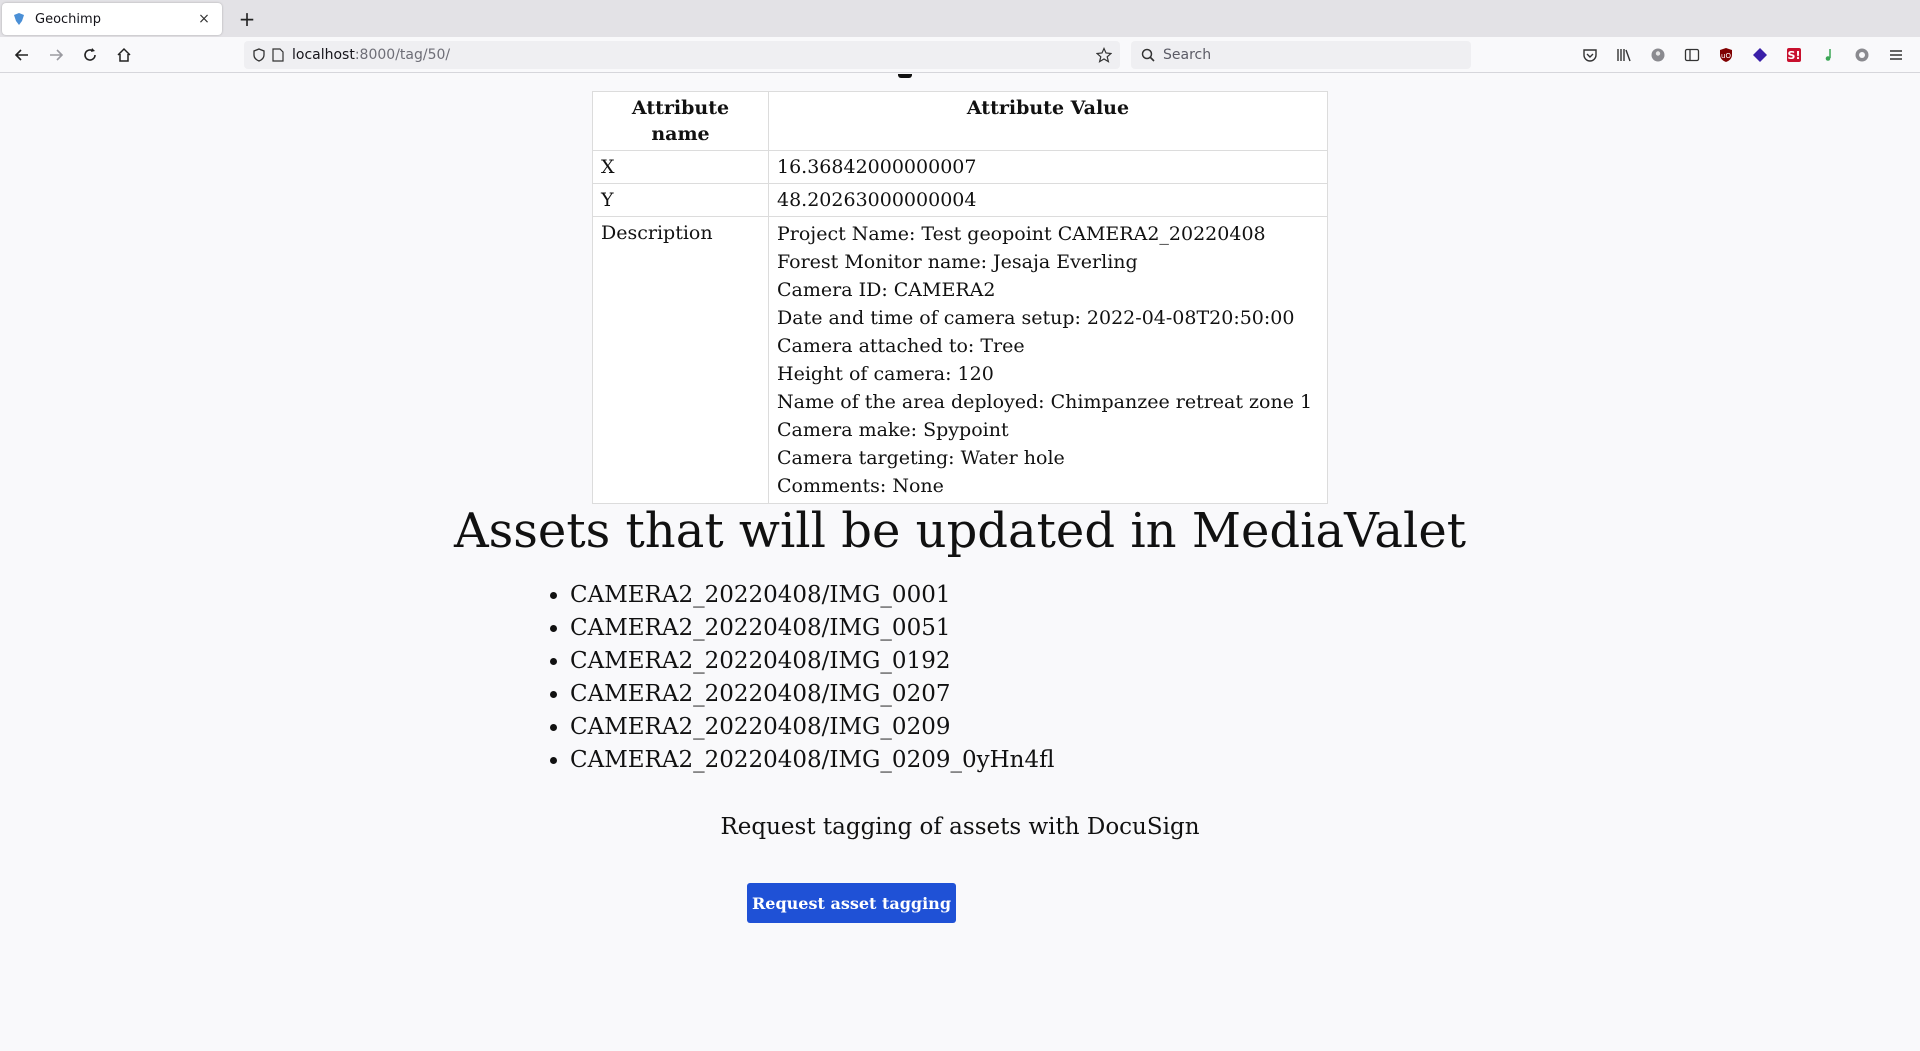  What do you see at coordinates (812, 628) in the screenshot?
I see `list-item: CAMERA2_20220408/IMG_0051` at bounding box center [812, 628].